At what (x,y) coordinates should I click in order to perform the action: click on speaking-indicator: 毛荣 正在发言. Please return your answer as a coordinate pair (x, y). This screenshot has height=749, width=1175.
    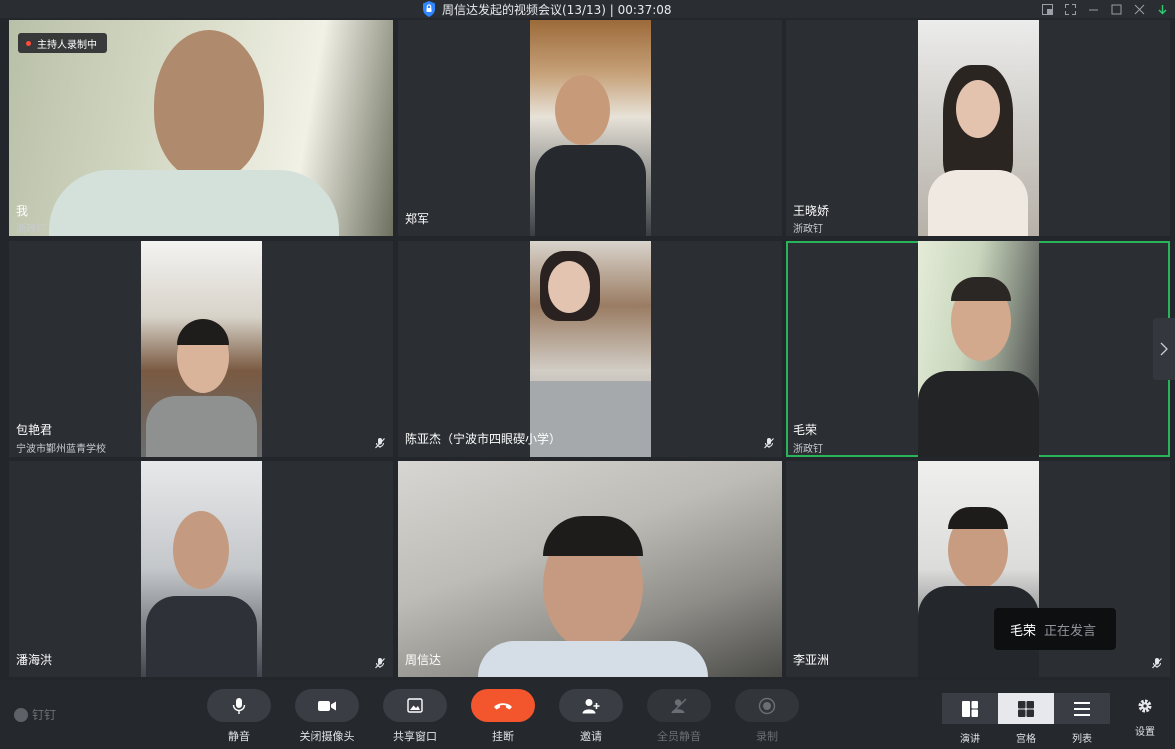
    Looking at the image, I should click on (1055, 629).